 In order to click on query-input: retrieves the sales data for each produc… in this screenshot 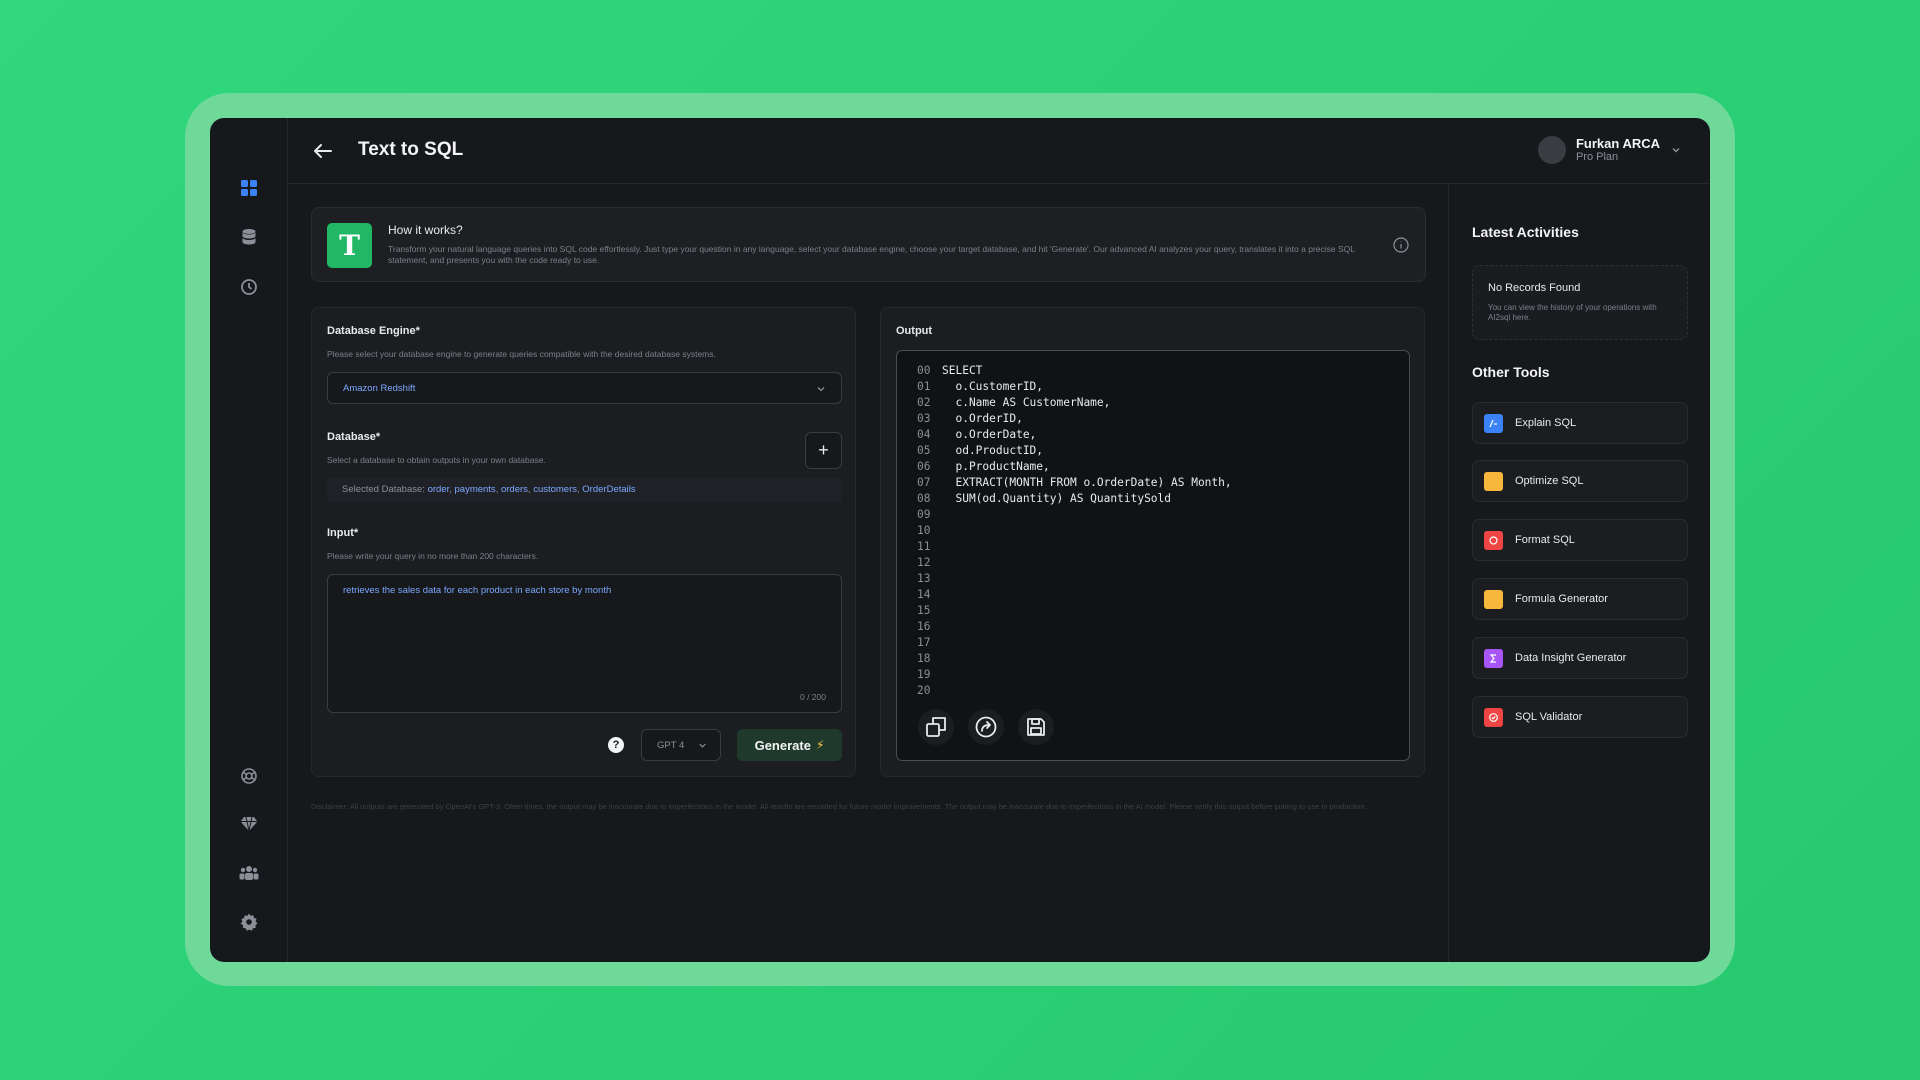, I will do `click(584, 643)`.